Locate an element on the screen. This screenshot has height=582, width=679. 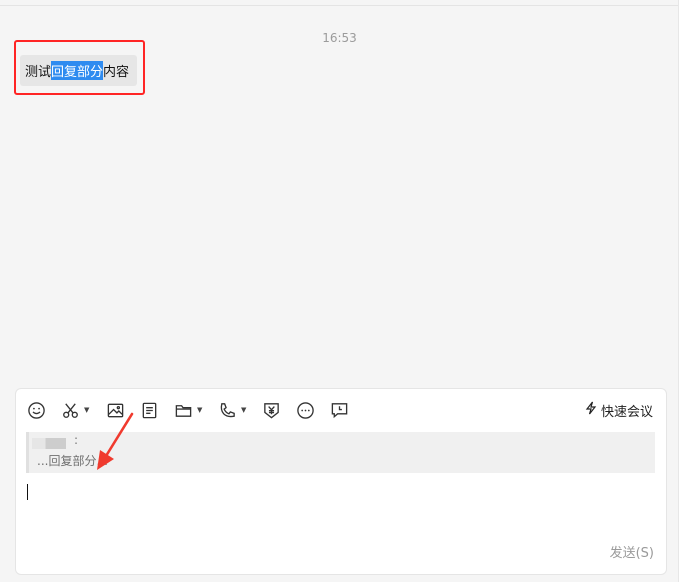
annotation-arrow is located at coordinates (115, 441).